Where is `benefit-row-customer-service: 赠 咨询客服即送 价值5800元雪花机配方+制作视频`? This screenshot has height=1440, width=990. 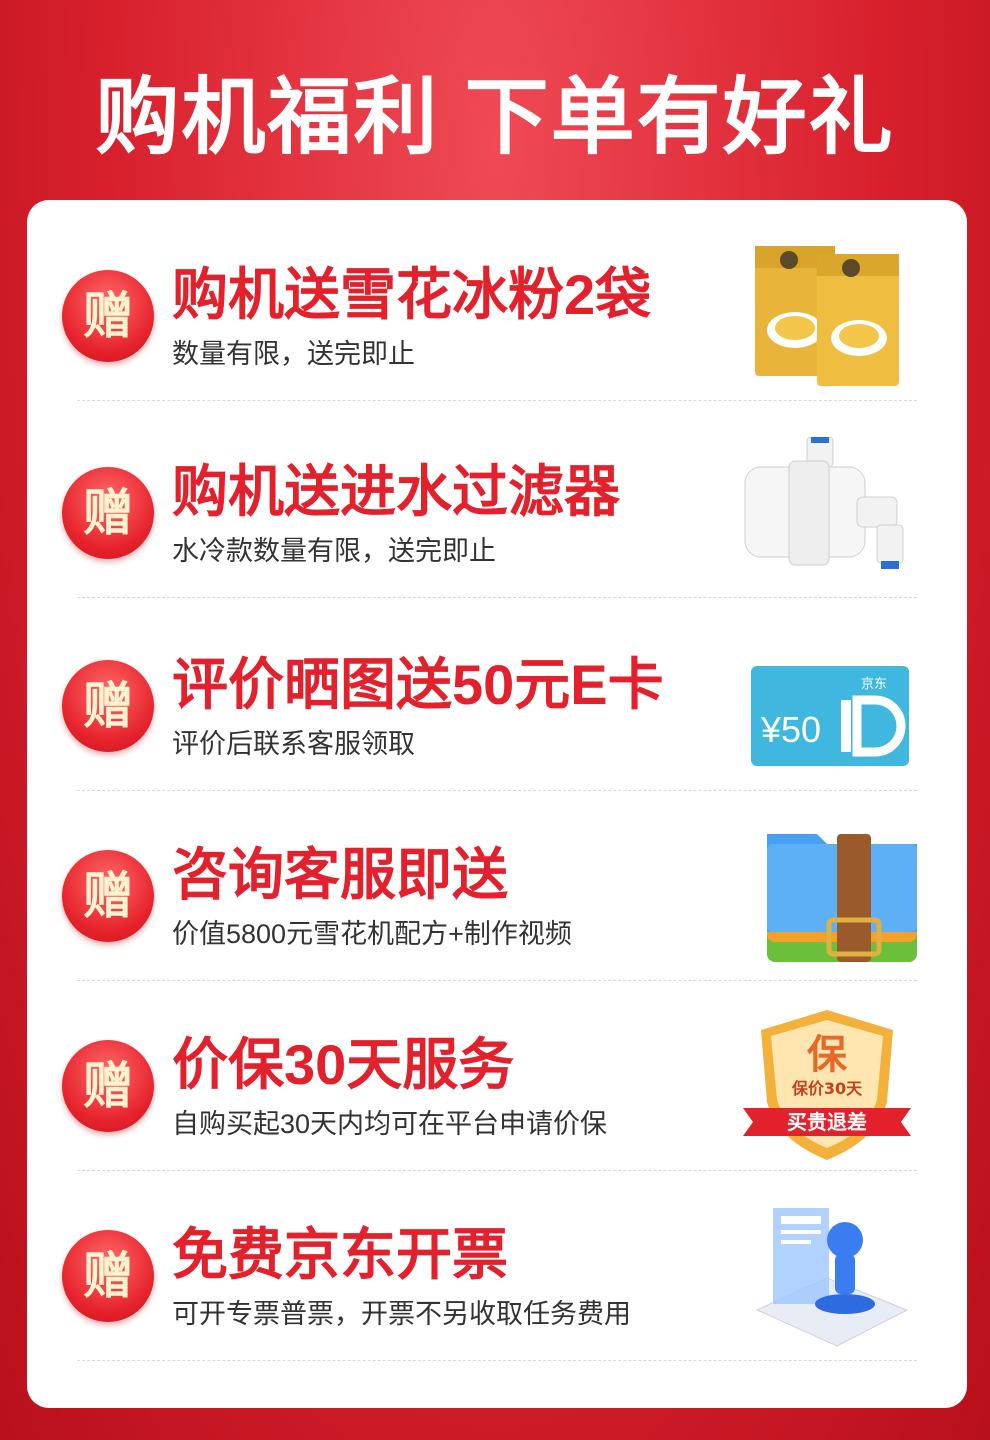 benefit-row-customer-service: 赠 咨询客服即送 价值5800元雪花机配方+制作视频 is located at coordinates (489, 885).